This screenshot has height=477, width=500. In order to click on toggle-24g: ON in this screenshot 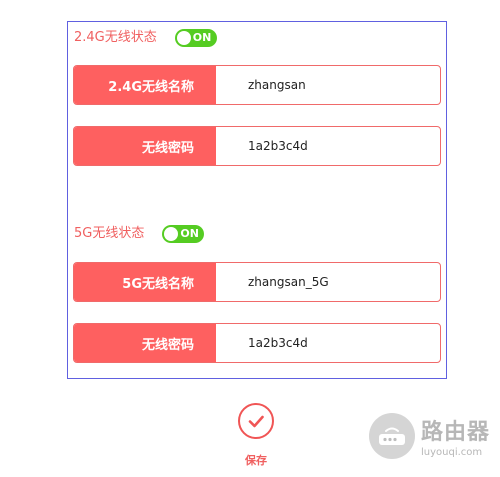, I will do `click(195, 38)`.